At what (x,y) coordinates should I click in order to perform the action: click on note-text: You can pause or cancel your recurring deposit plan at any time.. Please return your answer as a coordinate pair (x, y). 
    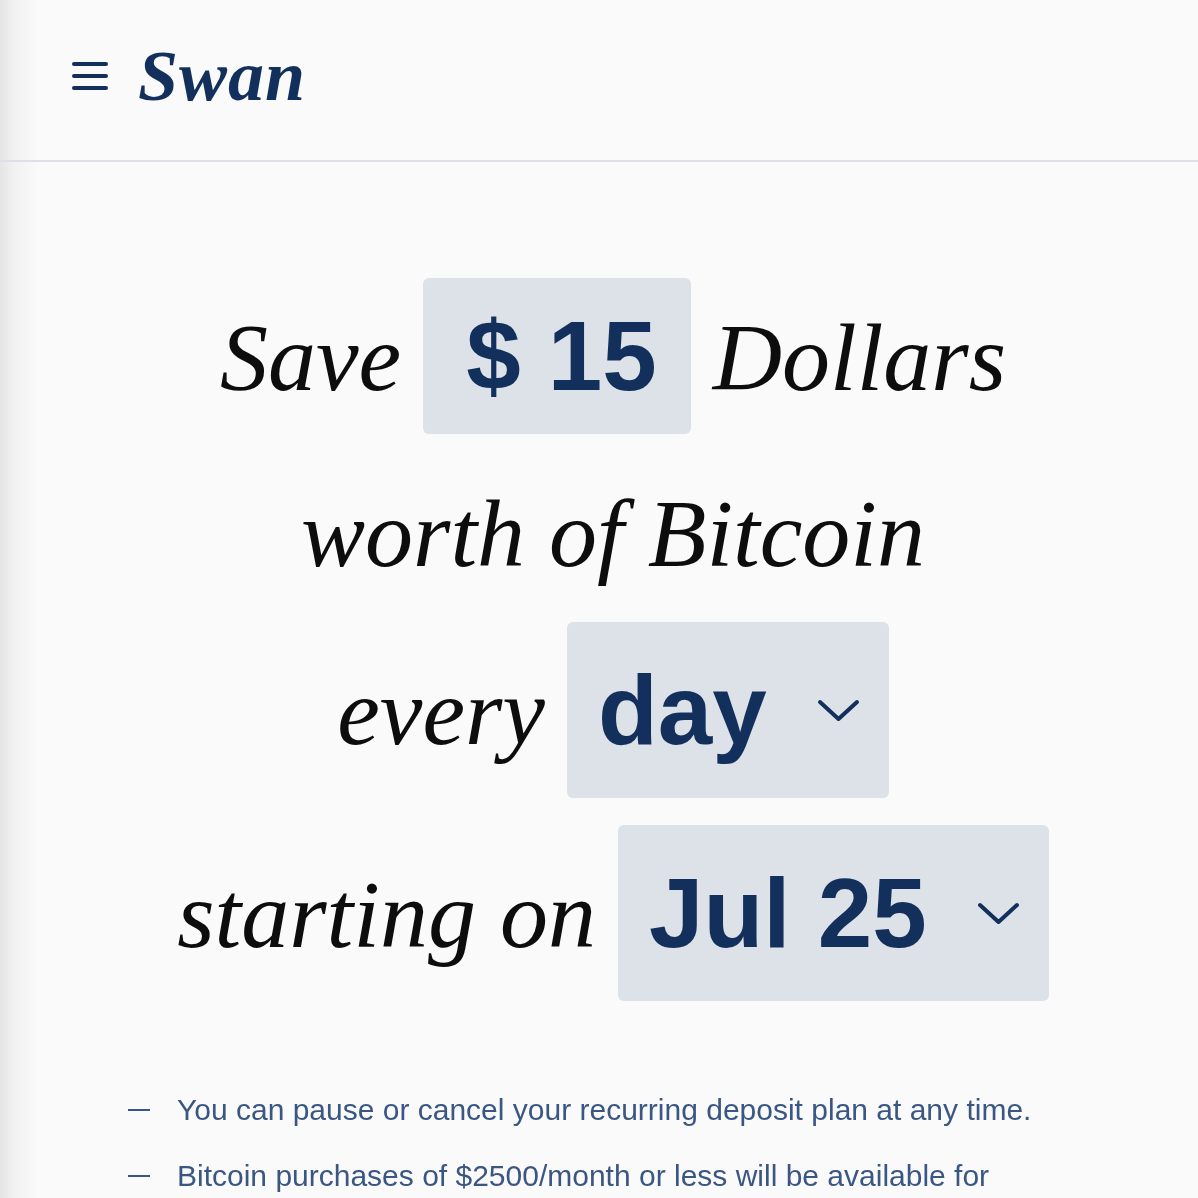
    Looking at the image, I should click on (604, 1110).